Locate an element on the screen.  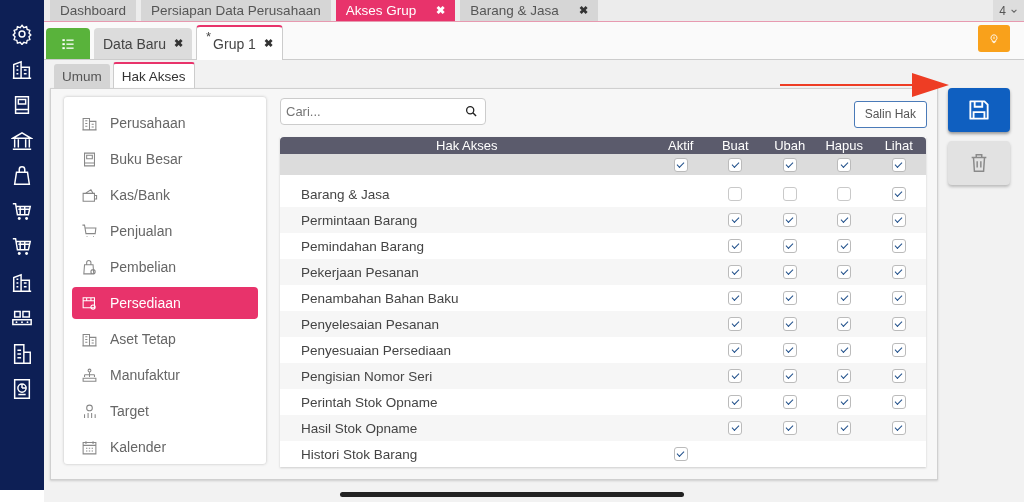
table-cell: Penyelesaian Pesanan is located at coordinates (370, 324).